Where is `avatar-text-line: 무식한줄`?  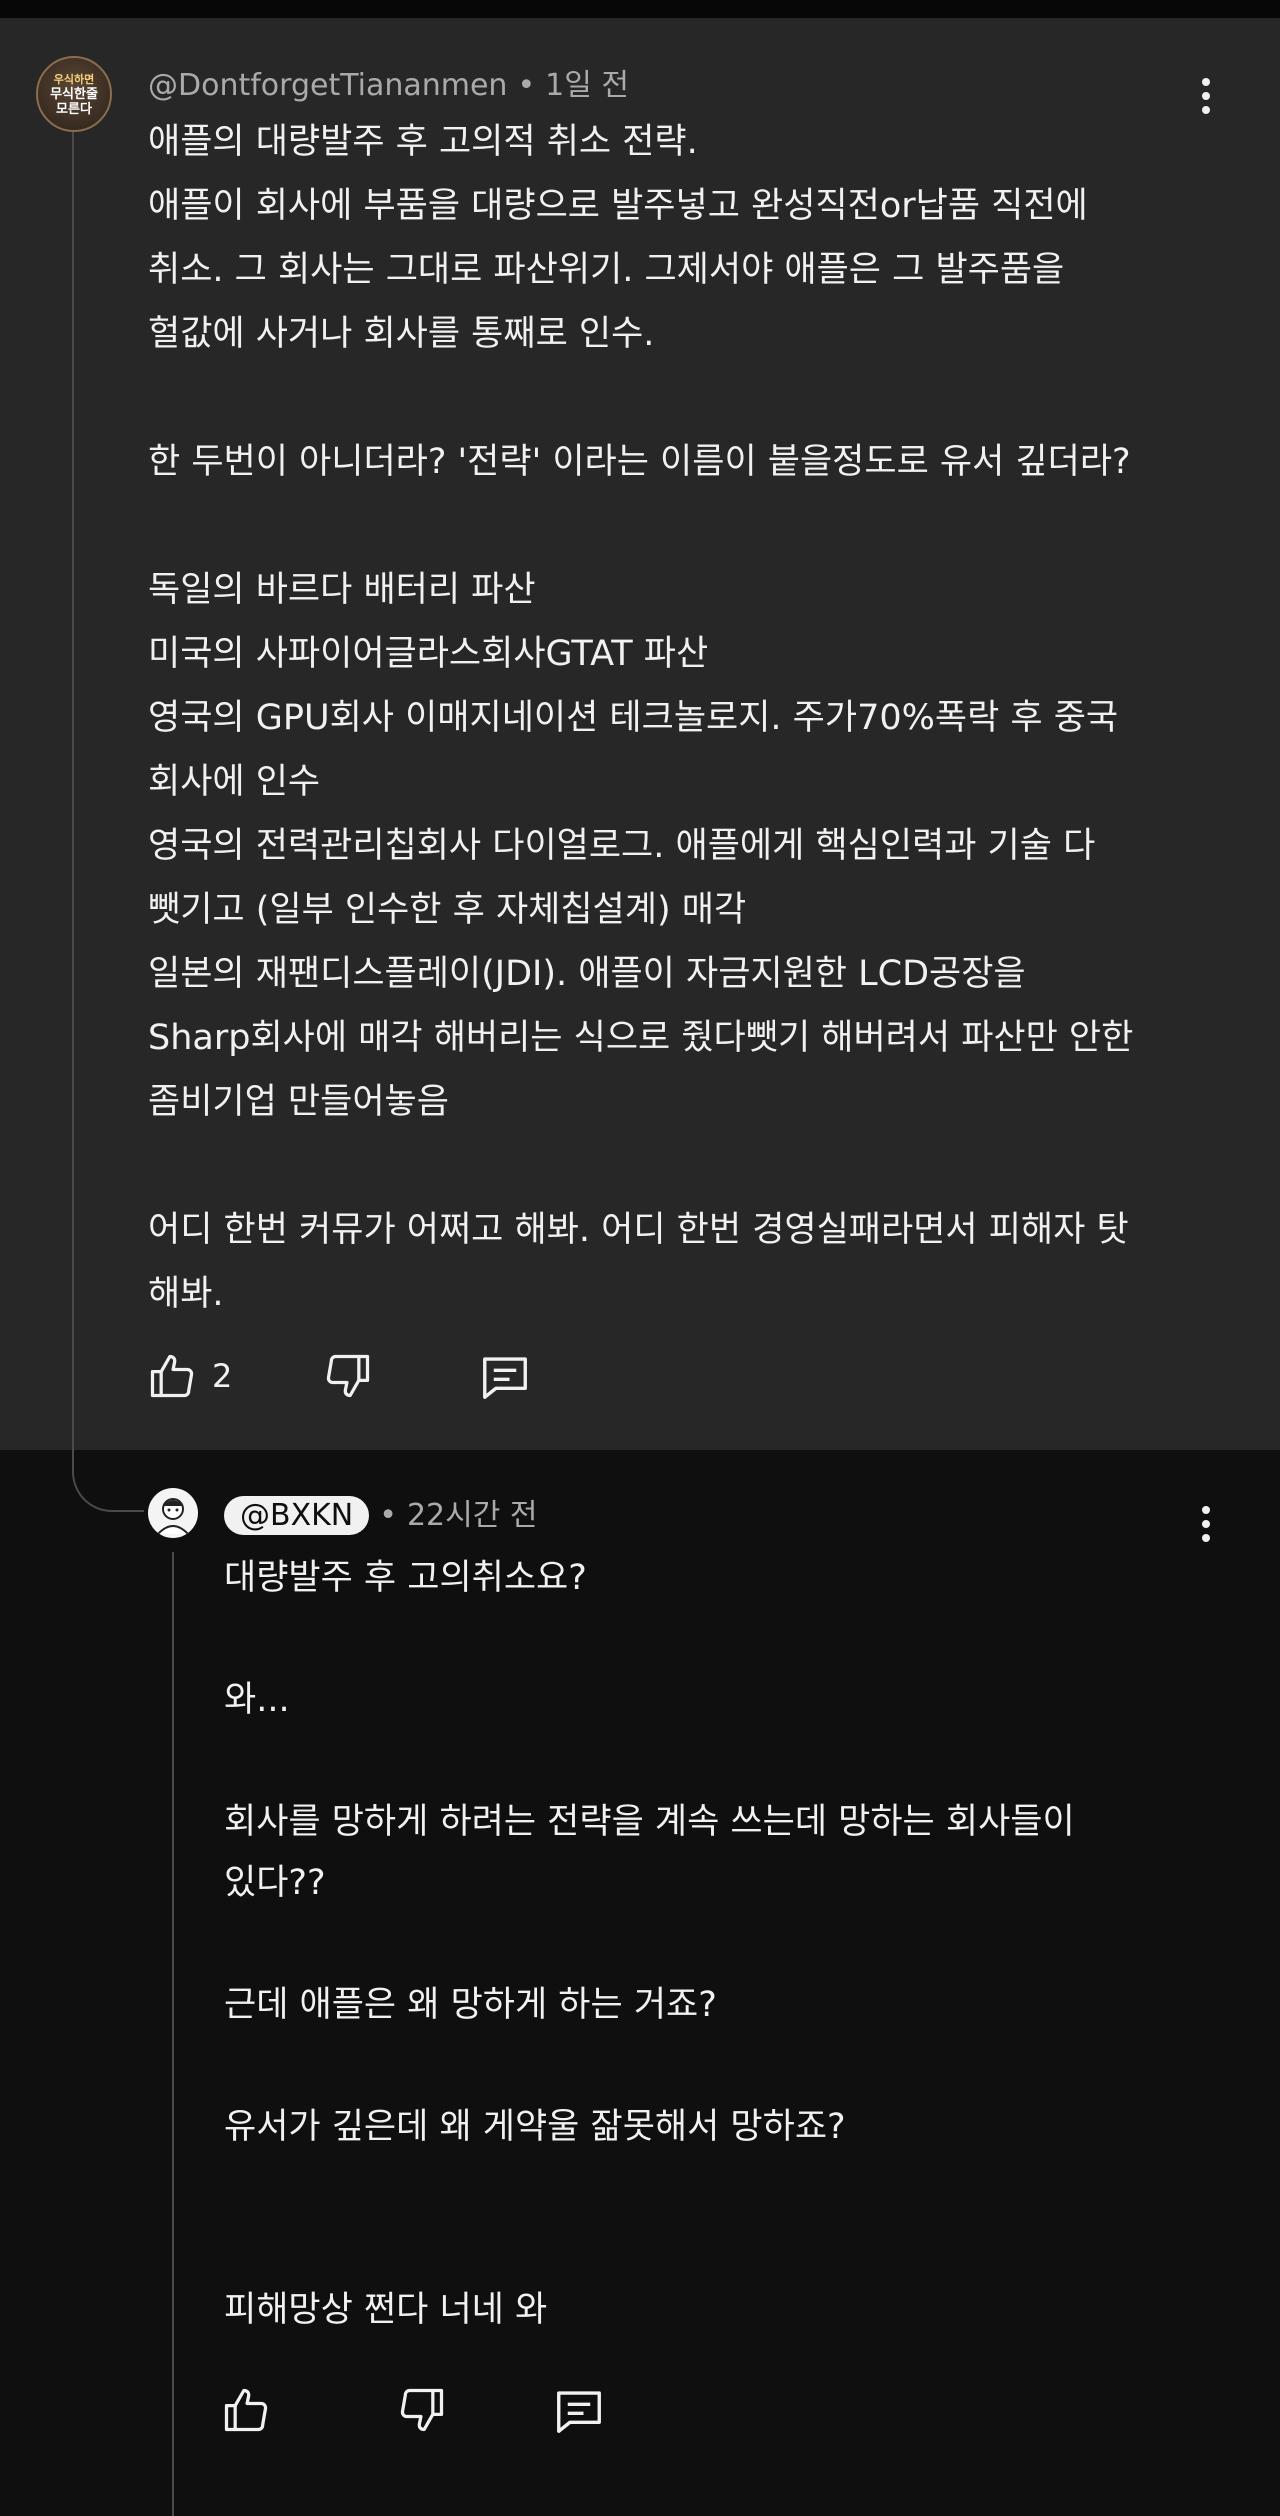
avatar-text-line: 무식한줄 is located at coordinates (74, 94).